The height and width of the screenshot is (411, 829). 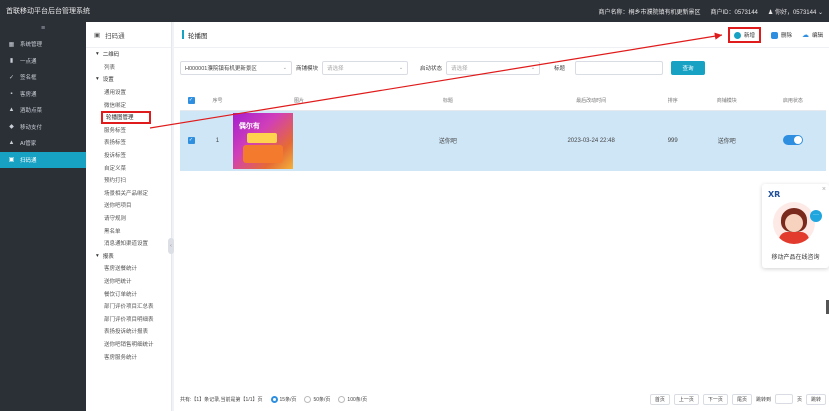 What do you see at coordinates (688, 68) in the screenshot?
I see `query-button: 查询` at bounding box center [688, 68].